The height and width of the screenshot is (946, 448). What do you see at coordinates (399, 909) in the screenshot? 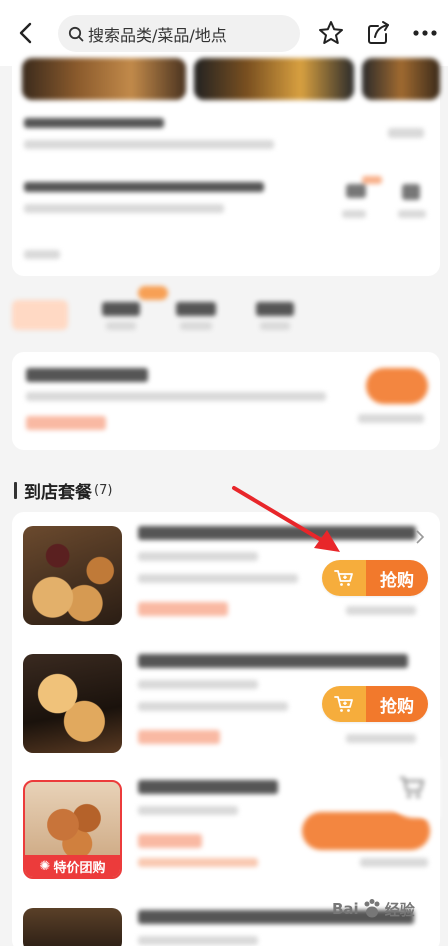
I see `watermark-text2: 经验` at bounding box center [399, 909].